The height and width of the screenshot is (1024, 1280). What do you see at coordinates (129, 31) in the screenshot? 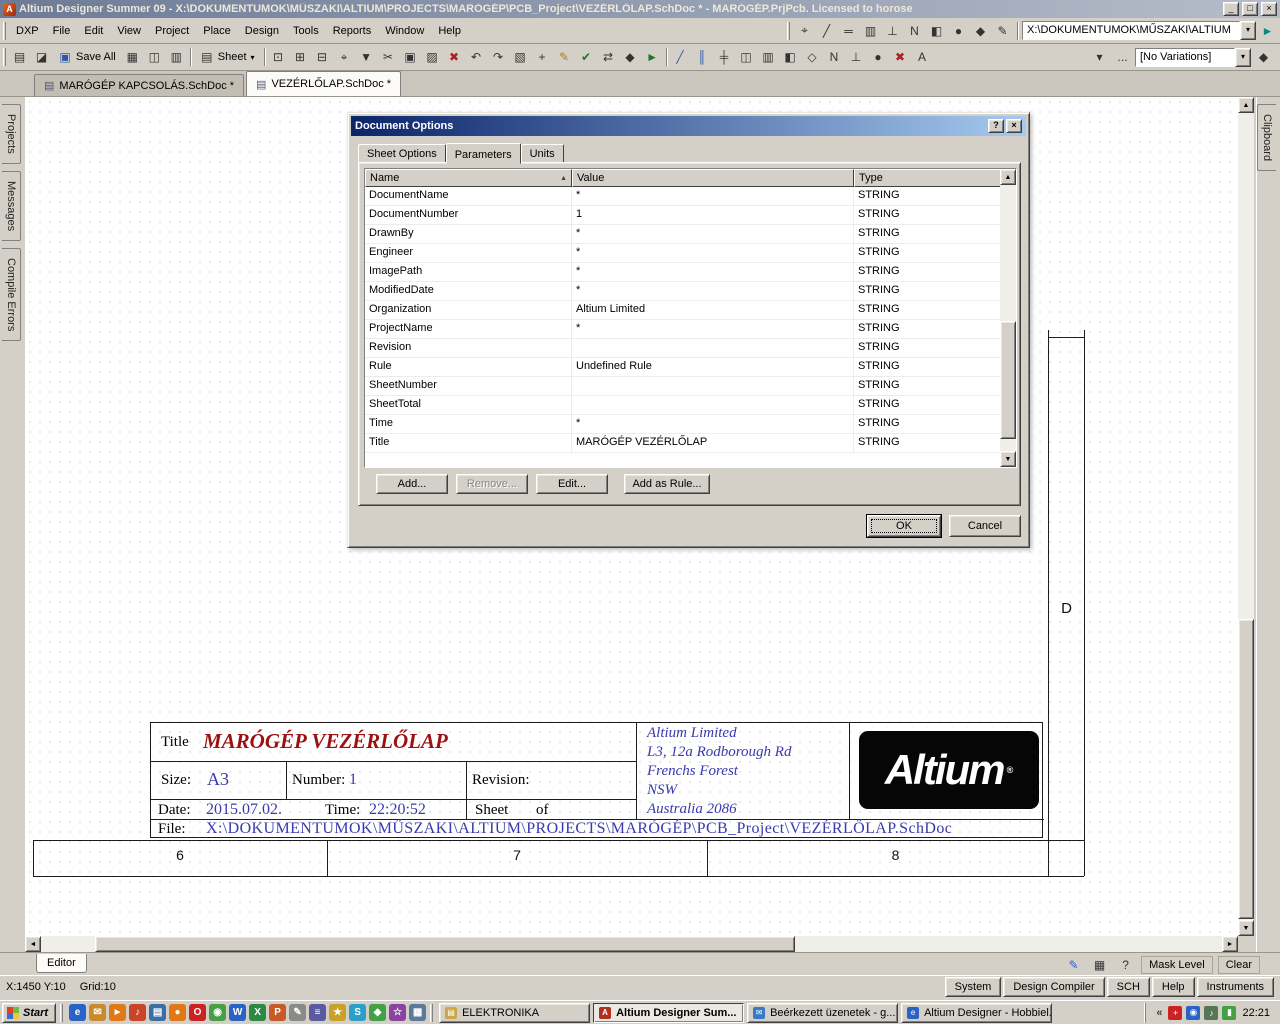
I see `menu-item: View` at bounding box center [129, 31].